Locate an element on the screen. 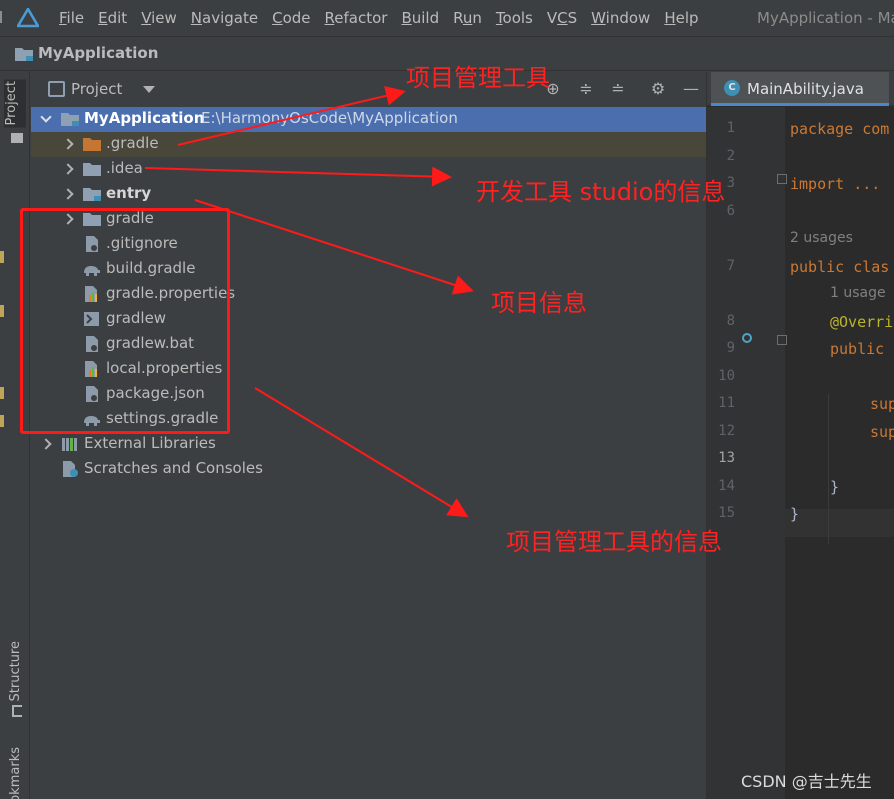 Image resolution: width=894 pixels, height=799 pixels. menu-file: File is located at coordinates (71, 18).